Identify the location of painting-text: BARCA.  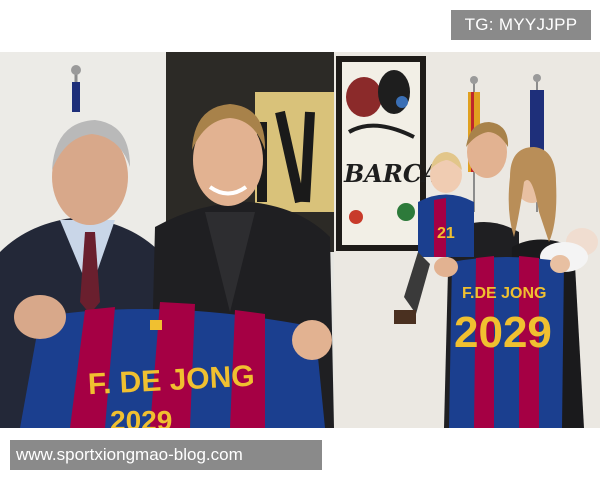
(392, 173).